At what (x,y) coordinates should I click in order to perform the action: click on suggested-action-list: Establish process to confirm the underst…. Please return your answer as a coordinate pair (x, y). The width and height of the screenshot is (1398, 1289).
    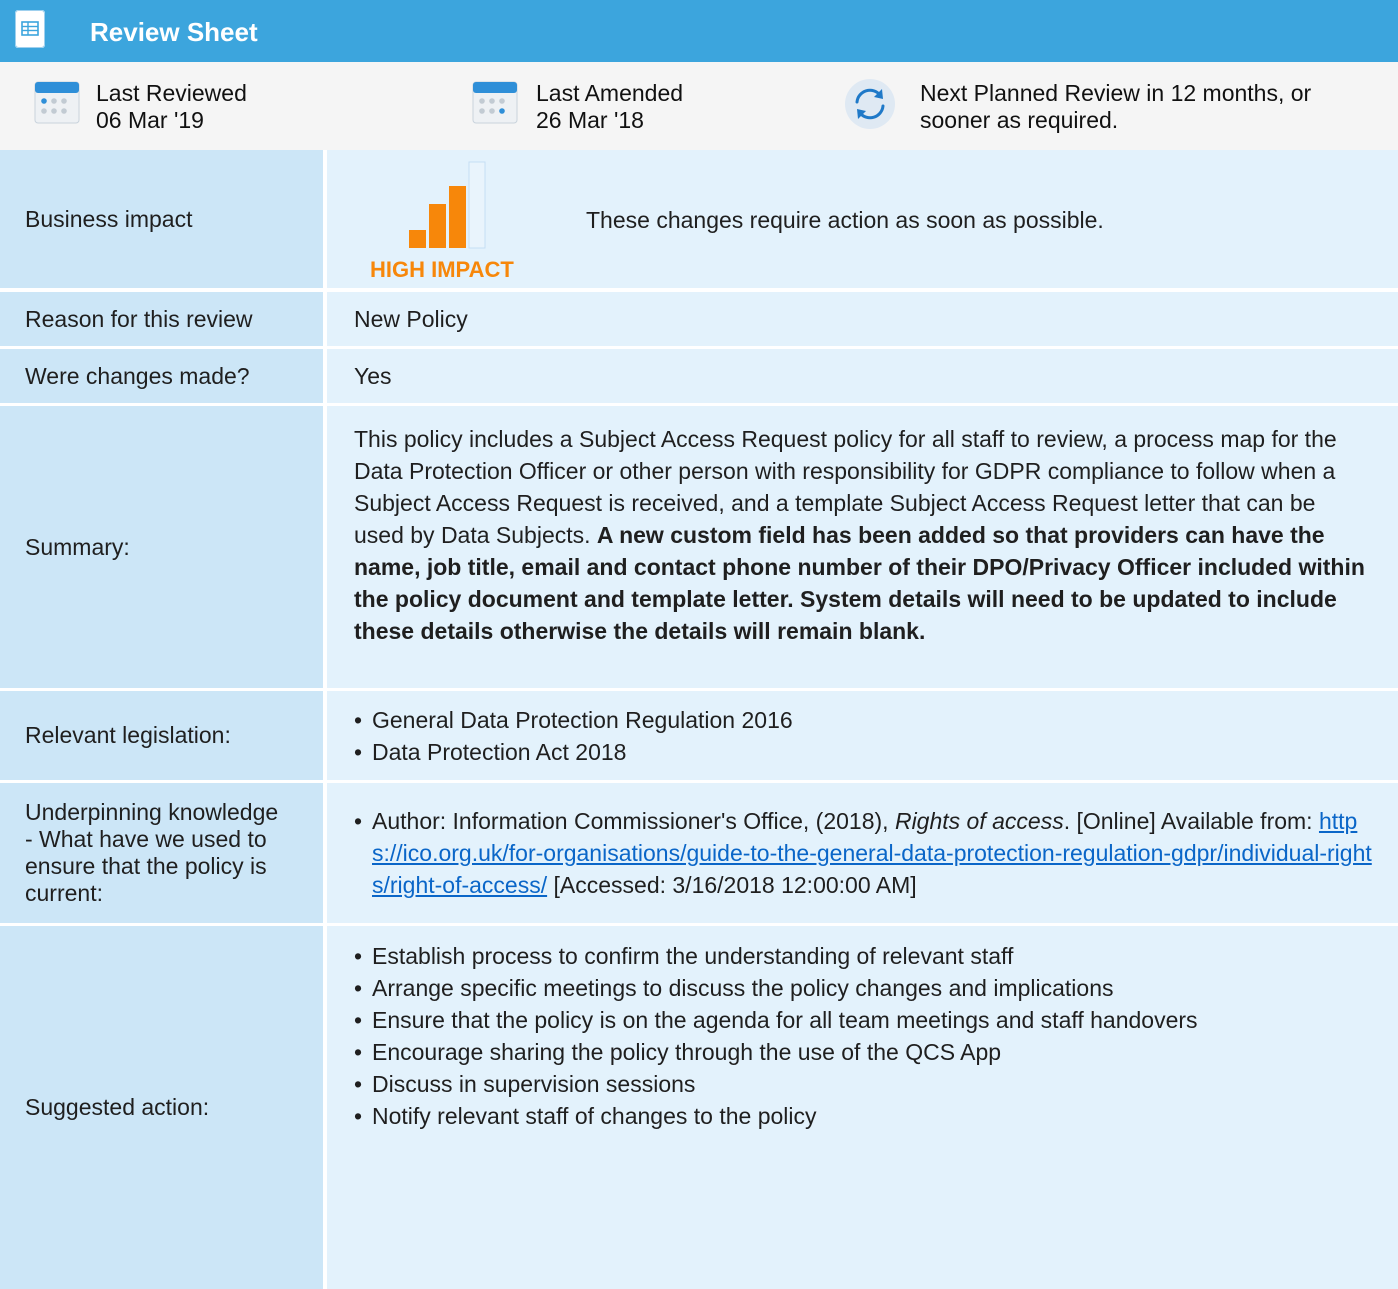
    Looking at the image, I should click on (866, 1036).